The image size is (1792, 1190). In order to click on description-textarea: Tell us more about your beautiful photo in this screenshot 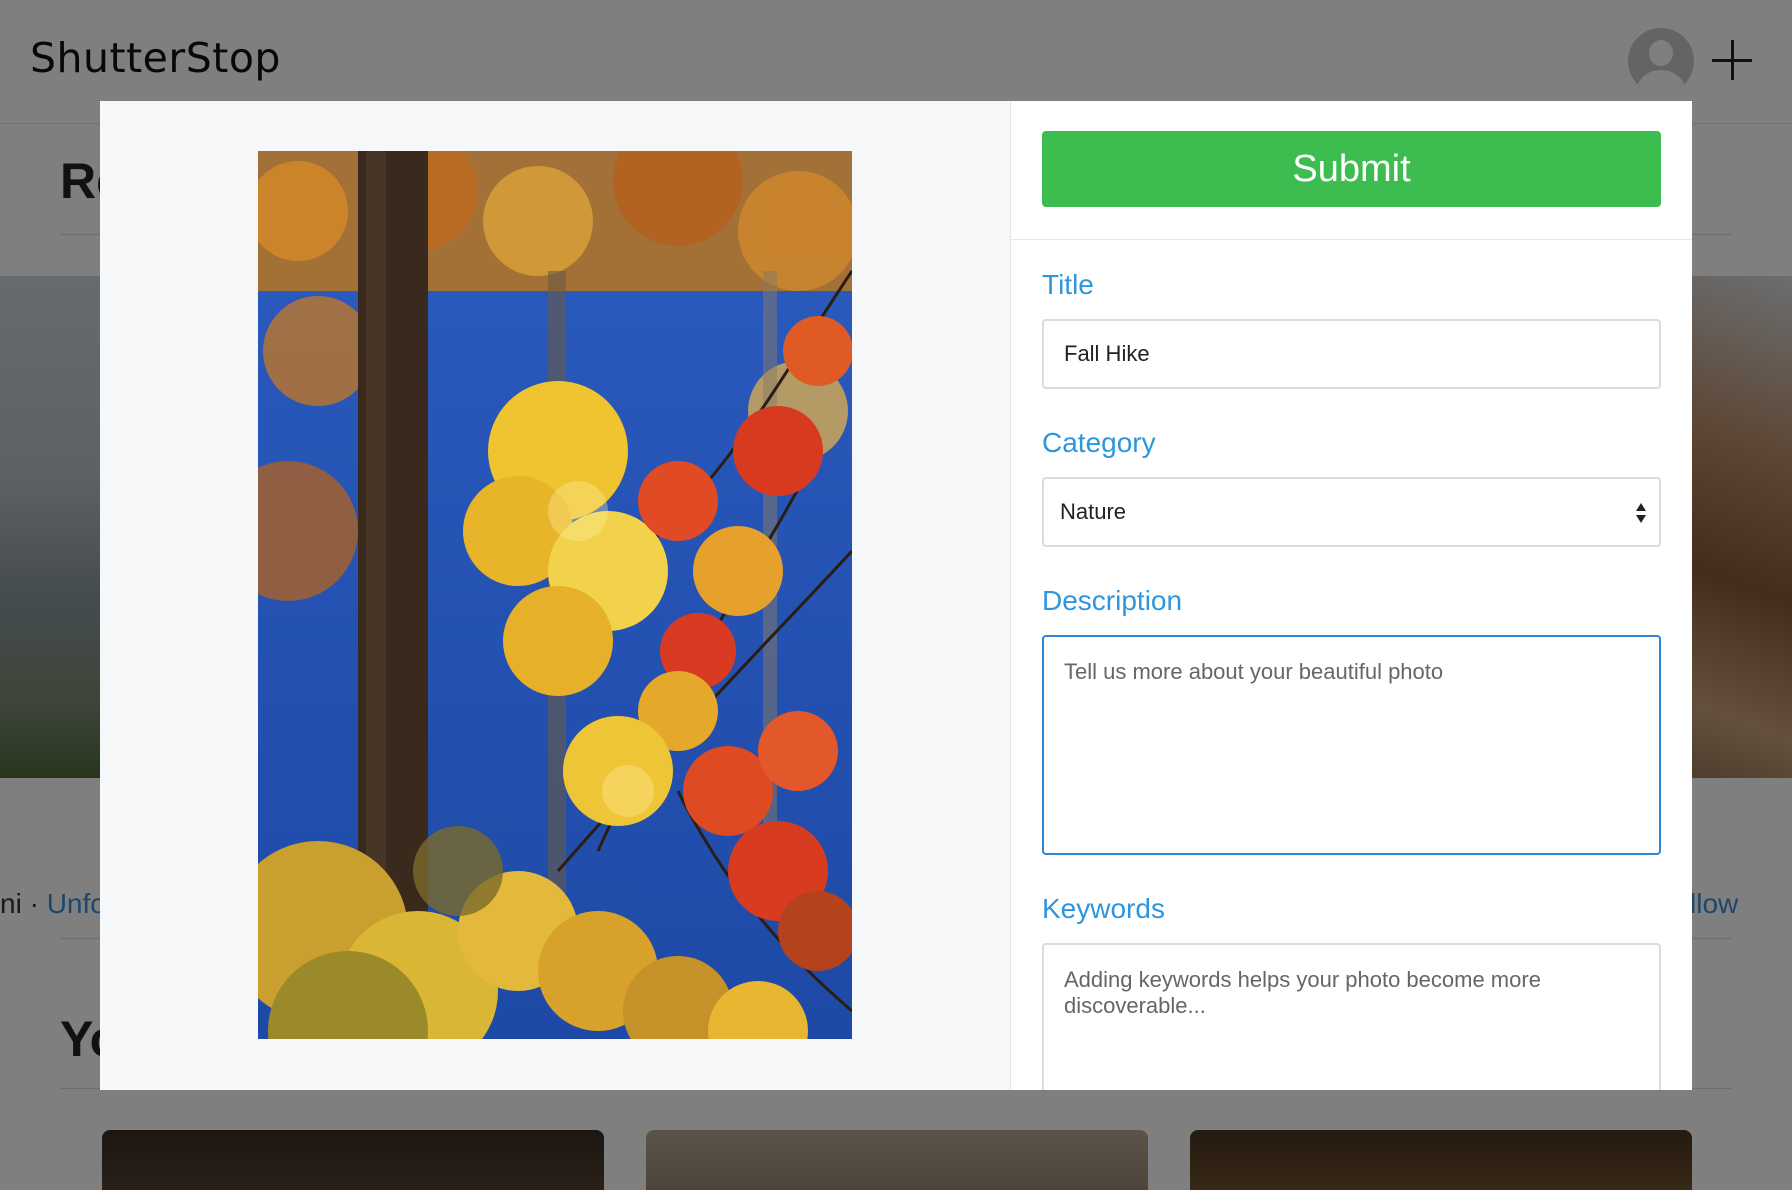, I will do `click(1351, 745)`.